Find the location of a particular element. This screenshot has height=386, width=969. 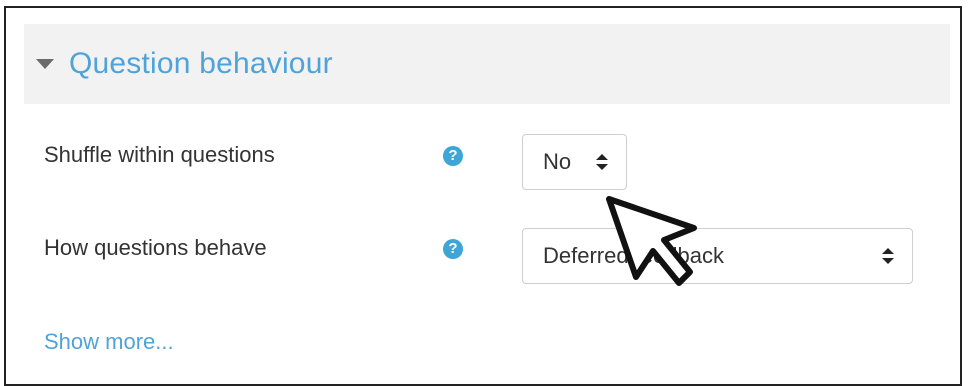

how-questions-behave-label: How questions behave is located at coordinates (155, 247).